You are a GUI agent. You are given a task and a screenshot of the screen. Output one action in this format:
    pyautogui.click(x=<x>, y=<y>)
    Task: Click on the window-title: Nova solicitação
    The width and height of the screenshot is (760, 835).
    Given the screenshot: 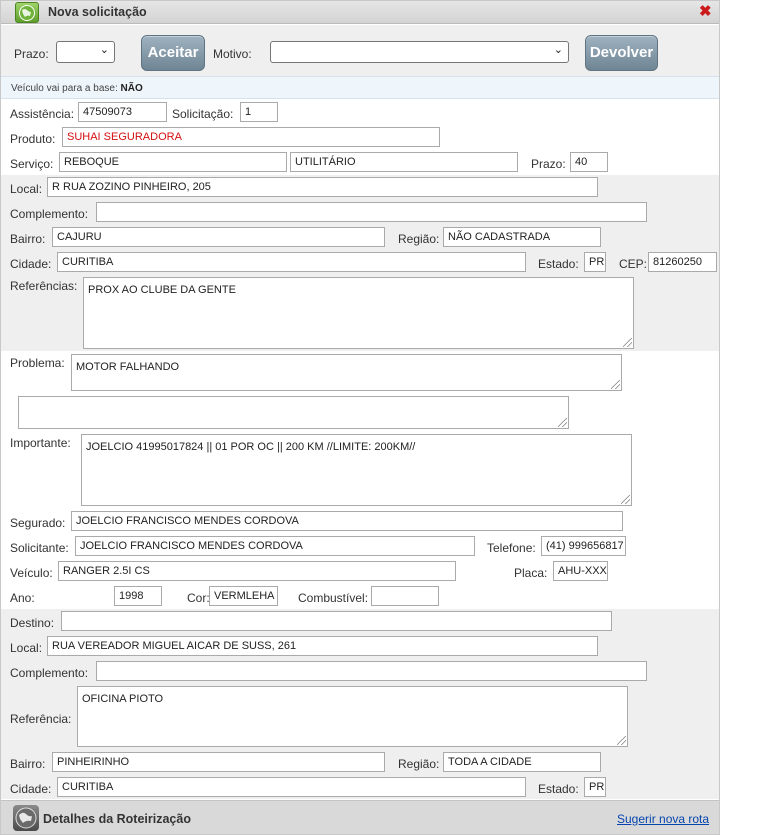 What is the action you would take?
    pyautogui.click(x=97, y=12)
    